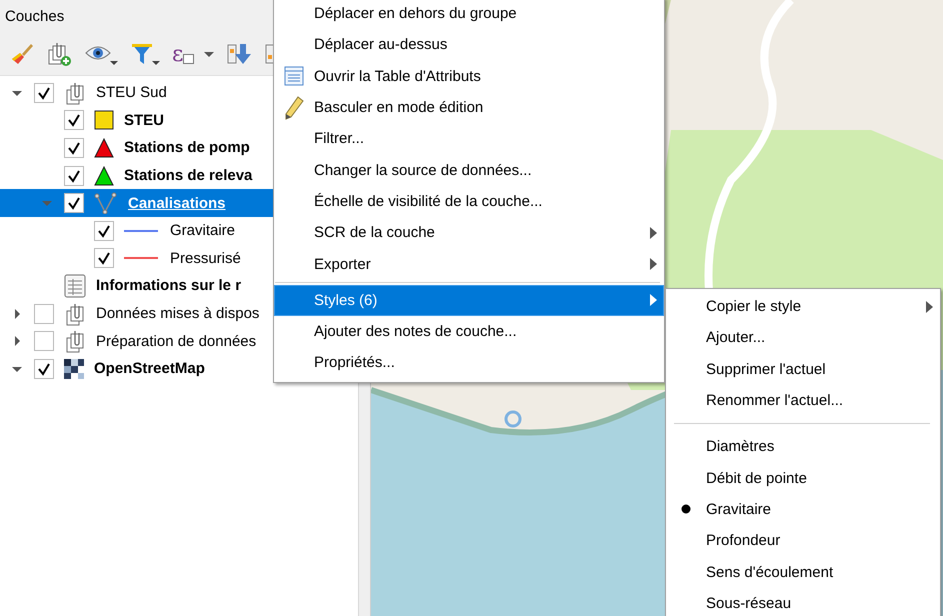 Image resolution: width=943 pixels, height=616 pixels. What do you see at coordinates (144, 120) in the screenshot?
I see `layer-name: STEU` at bounding box center [144, 120].